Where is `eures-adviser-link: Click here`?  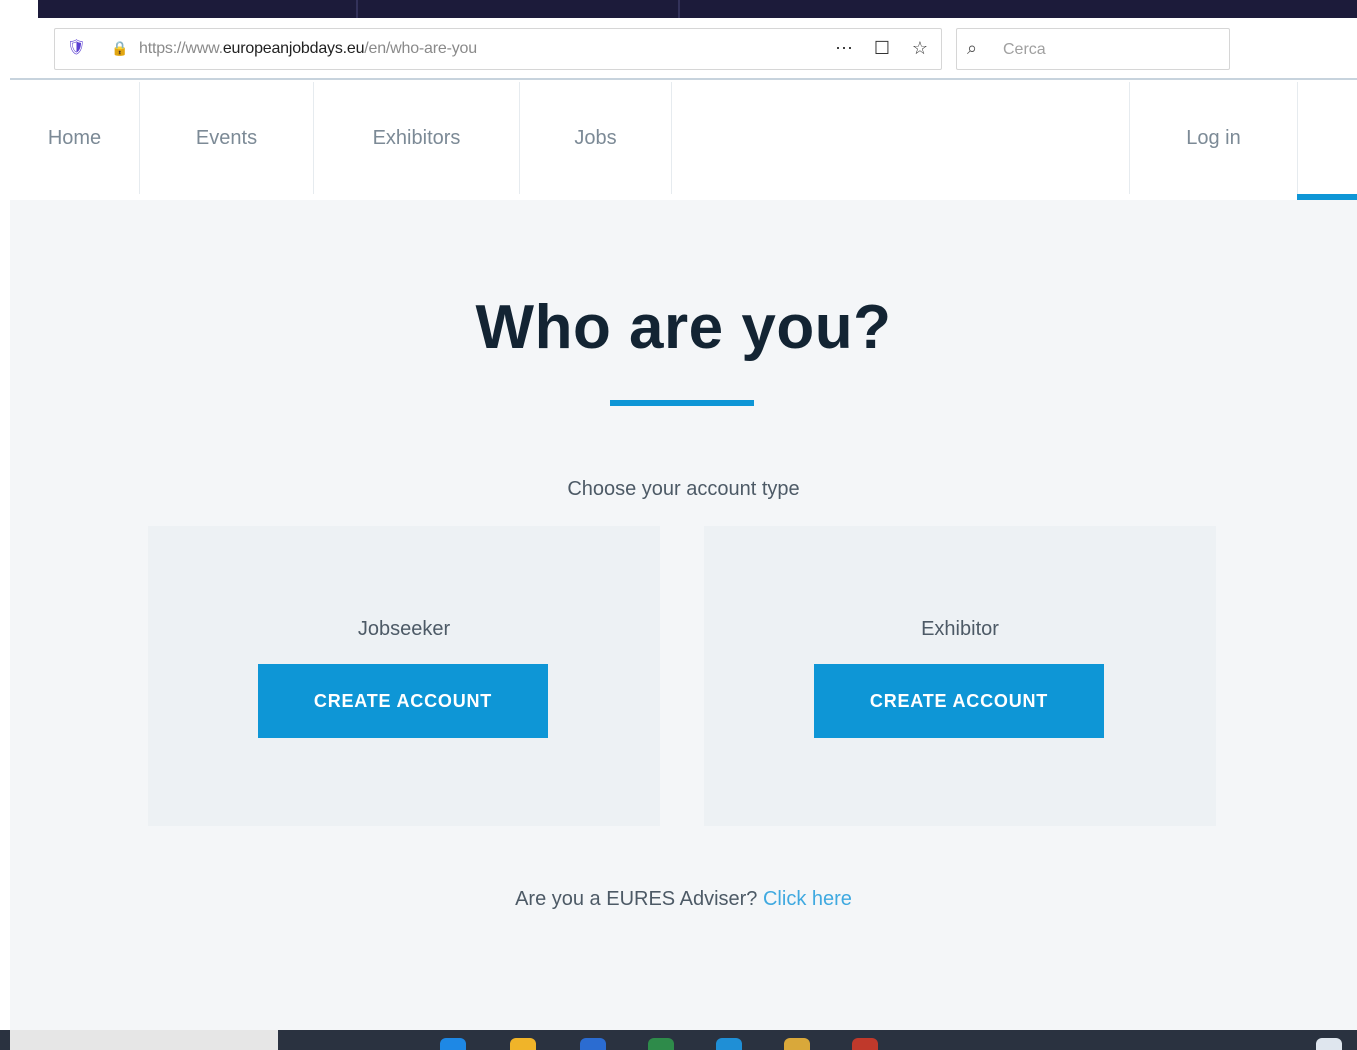
eures-adviser-link: Click here is located at coordinates (807, 899).